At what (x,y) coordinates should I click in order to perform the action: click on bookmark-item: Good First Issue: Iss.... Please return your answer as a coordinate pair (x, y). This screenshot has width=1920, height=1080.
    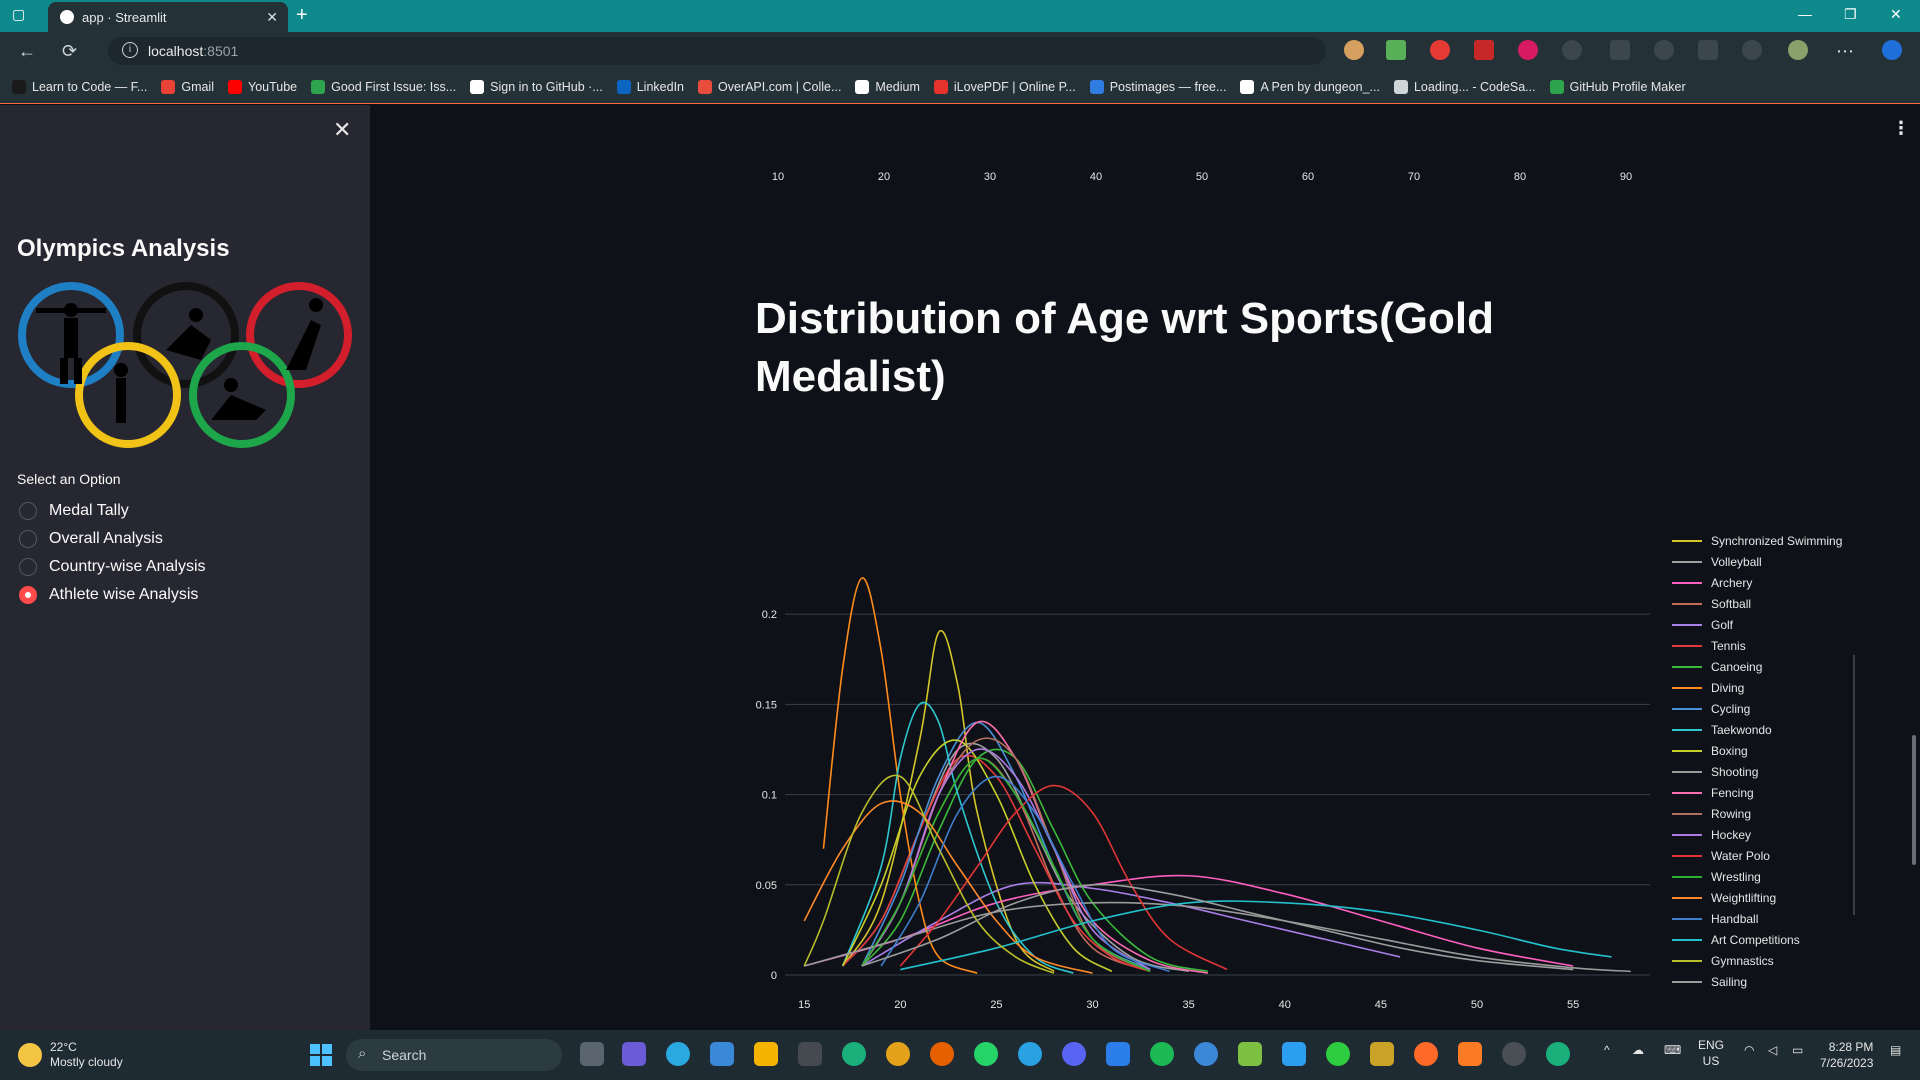
    Looking at the image, I should click on (383, 86).